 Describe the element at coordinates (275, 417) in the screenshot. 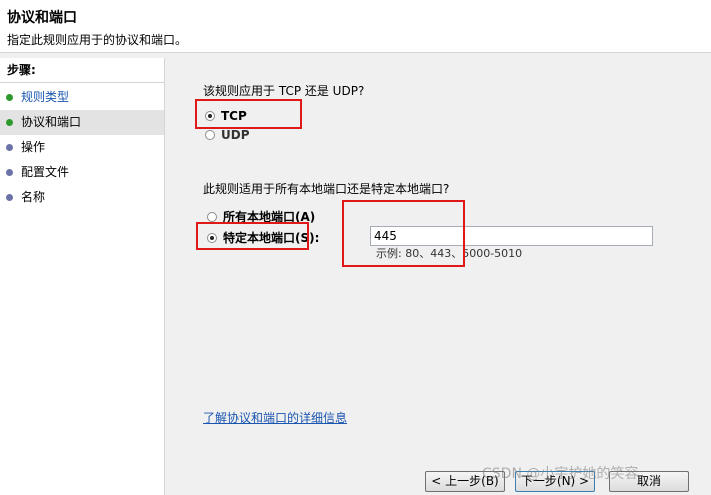

I see `learn-more-link: 了解协议和端口的详细信息` at that location.